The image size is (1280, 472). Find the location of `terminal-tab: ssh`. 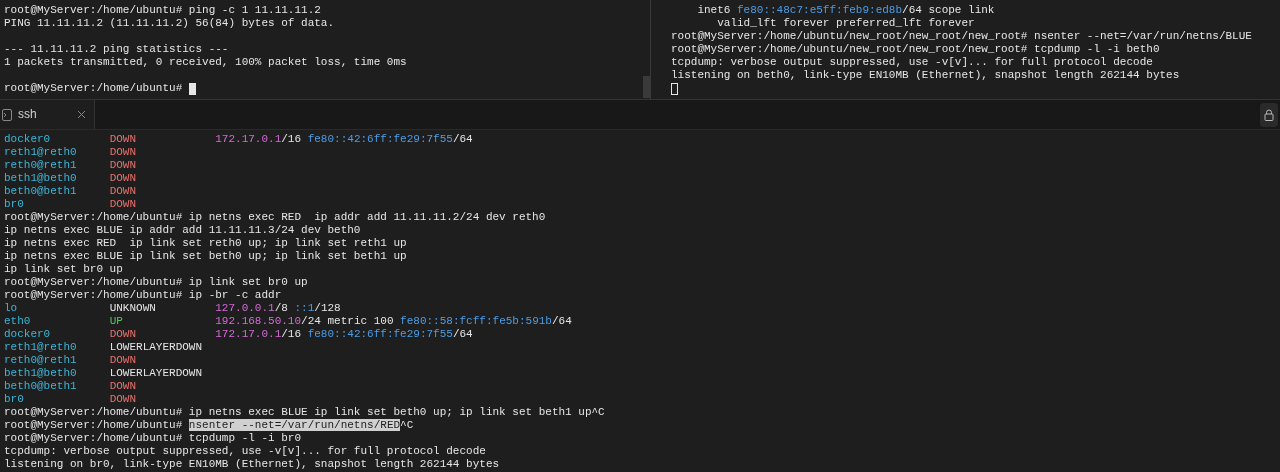

terminal-tab: ssh is located at coordinates (47, 114).